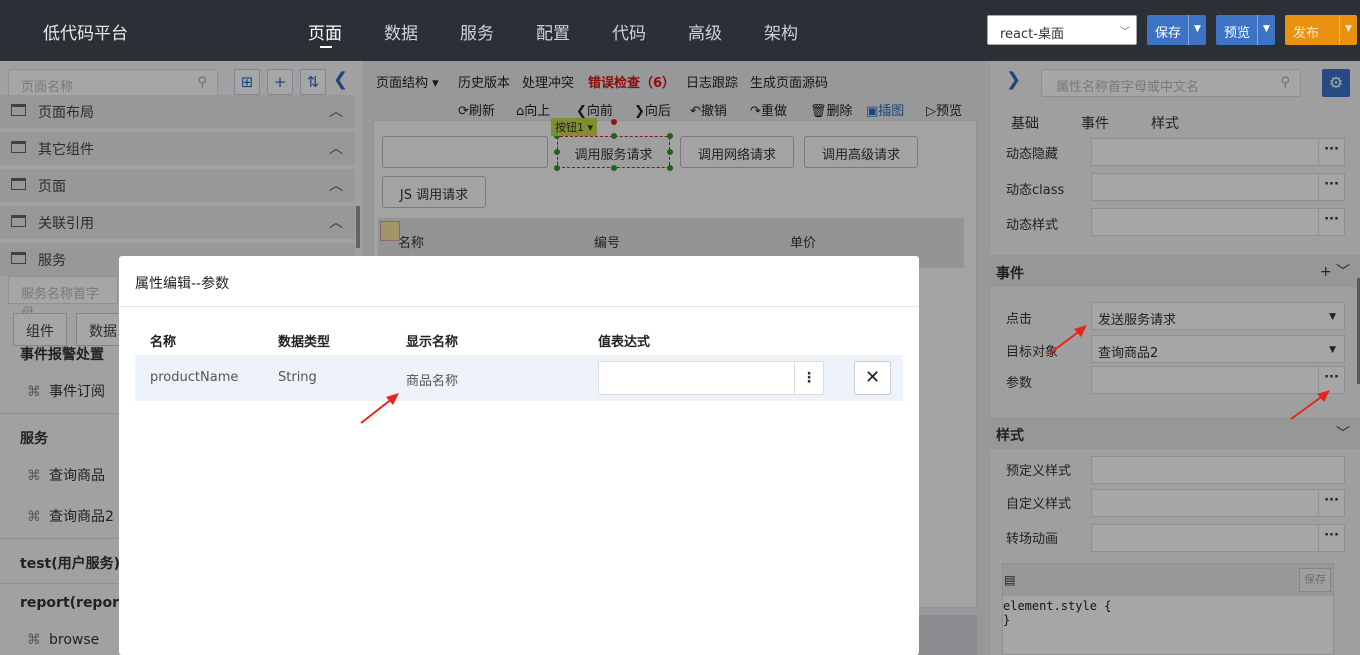  Describe the element at coordinates (1168, 33) in the screenshot. I see `save-label: 保存` at that location.